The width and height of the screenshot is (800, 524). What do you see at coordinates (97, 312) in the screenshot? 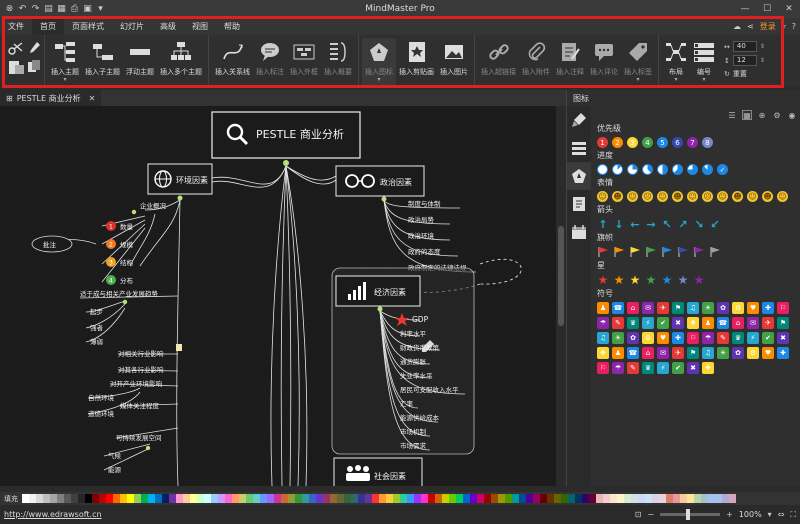
I see `env-sub-item: 起步` at bounding box center [97, 312].